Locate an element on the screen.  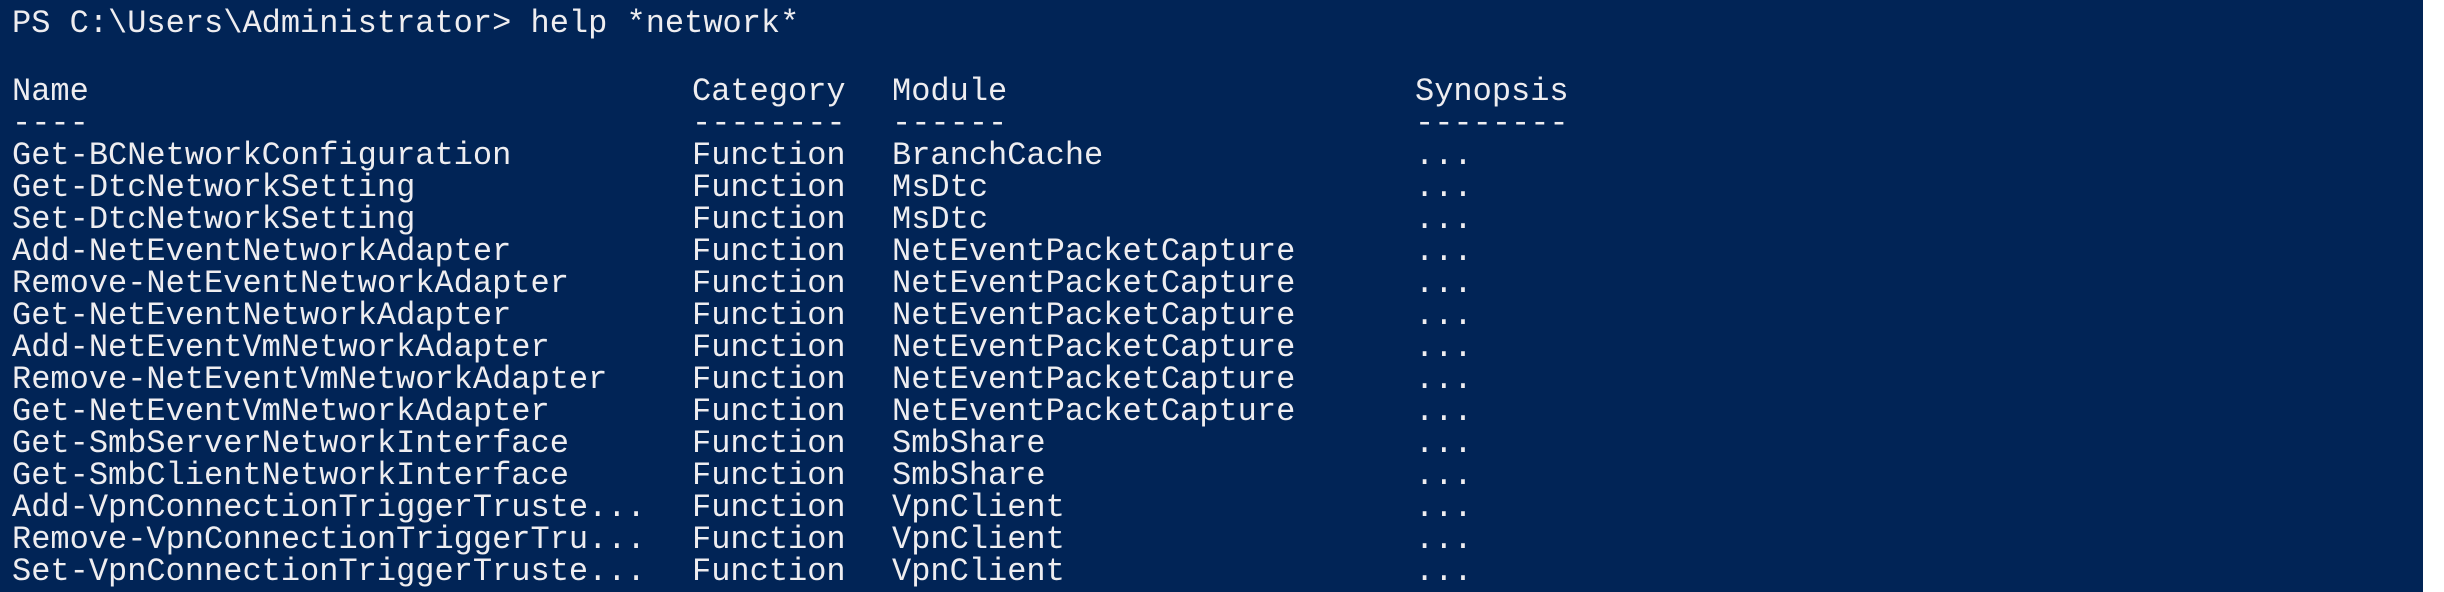
window-edge-strip is located at coordinates (2433, 296).